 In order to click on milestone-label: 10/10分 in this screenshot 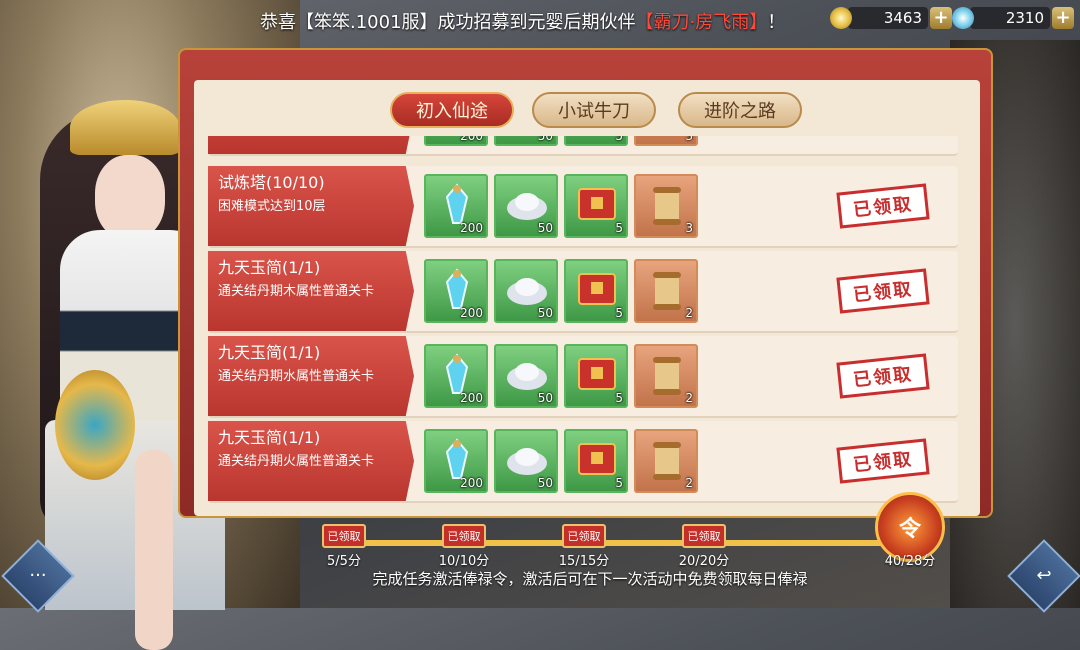, I will do `click(464, 561)`.